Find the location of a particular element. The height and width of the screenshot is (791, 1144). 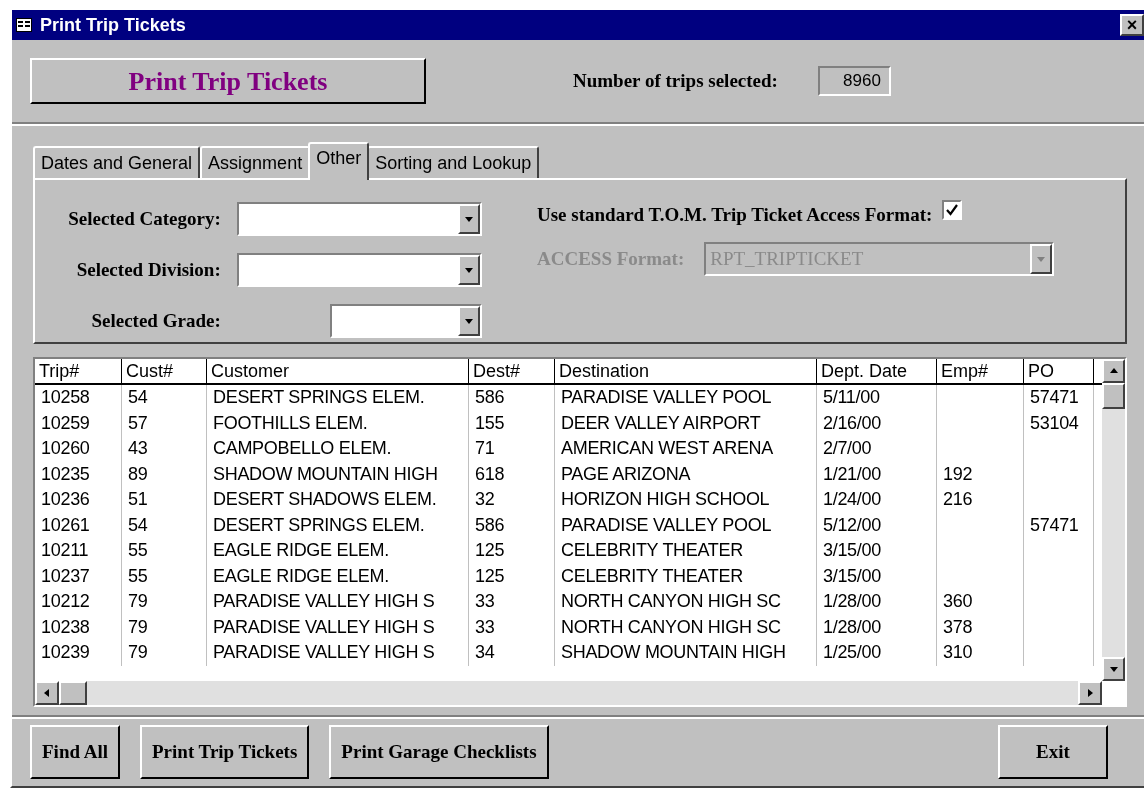

tab: Other is located at coordinates (339, 161).